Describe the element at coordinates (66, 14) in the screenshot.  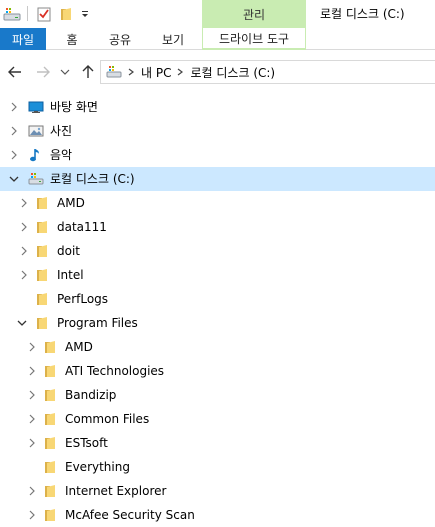
I see `new-folder-icon` at that location.